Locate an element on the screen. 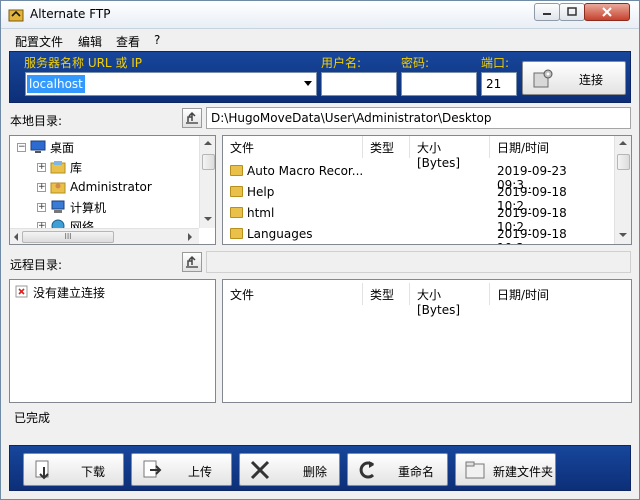 This screenshot has height=500, width=640. connect-label: 连接 is located at coordinates (591, 80).